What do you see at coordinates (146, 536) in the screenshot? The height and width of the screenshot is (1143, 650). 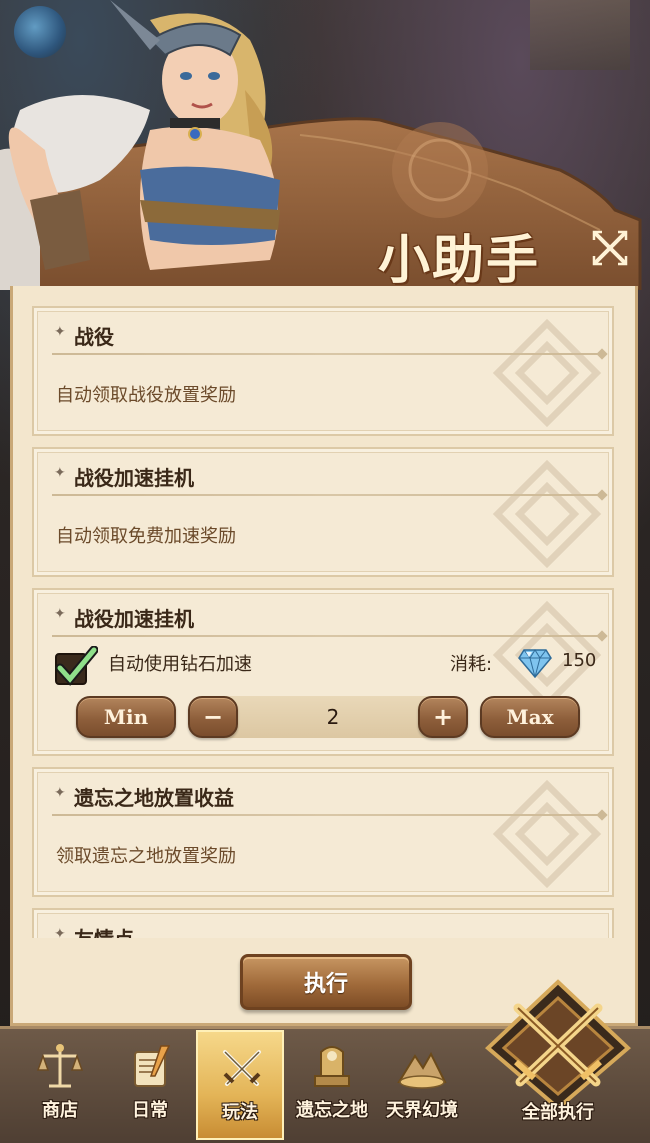 I see `card-description: 自动领取免费加速奖励` at bounding box center [146, 536].